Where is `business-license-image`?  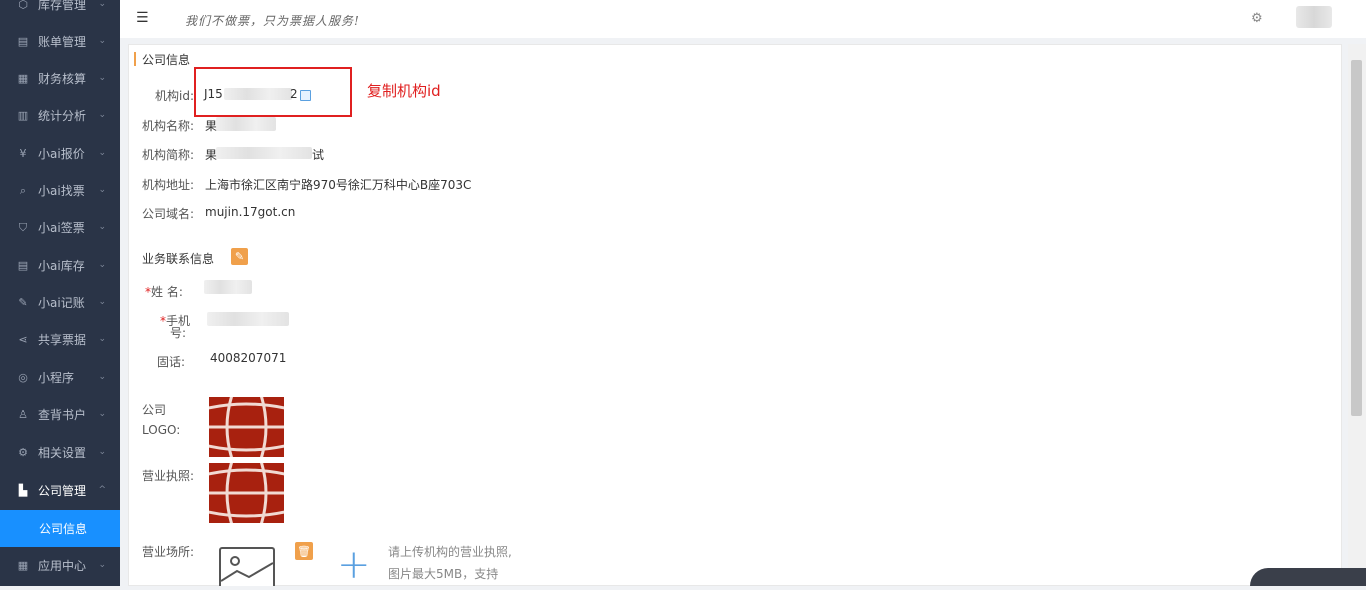 business-license-image is located at coordinates (246, 493).